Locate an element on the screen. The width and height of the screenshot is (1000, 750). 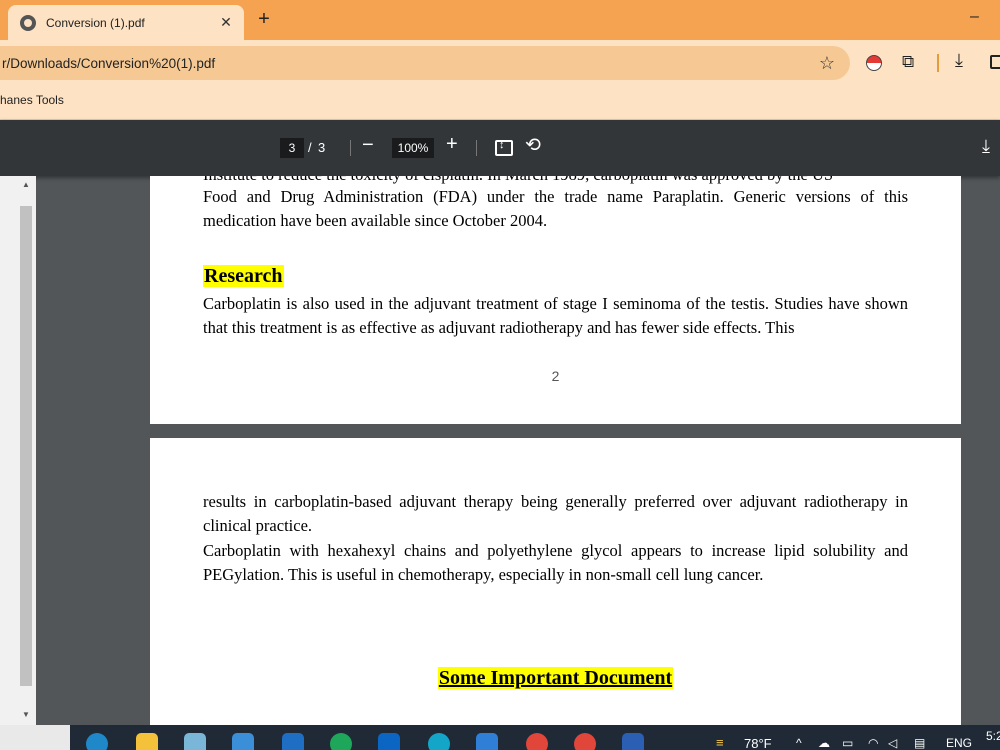
page-number-label: 2 is located at coordinates (555, 376).